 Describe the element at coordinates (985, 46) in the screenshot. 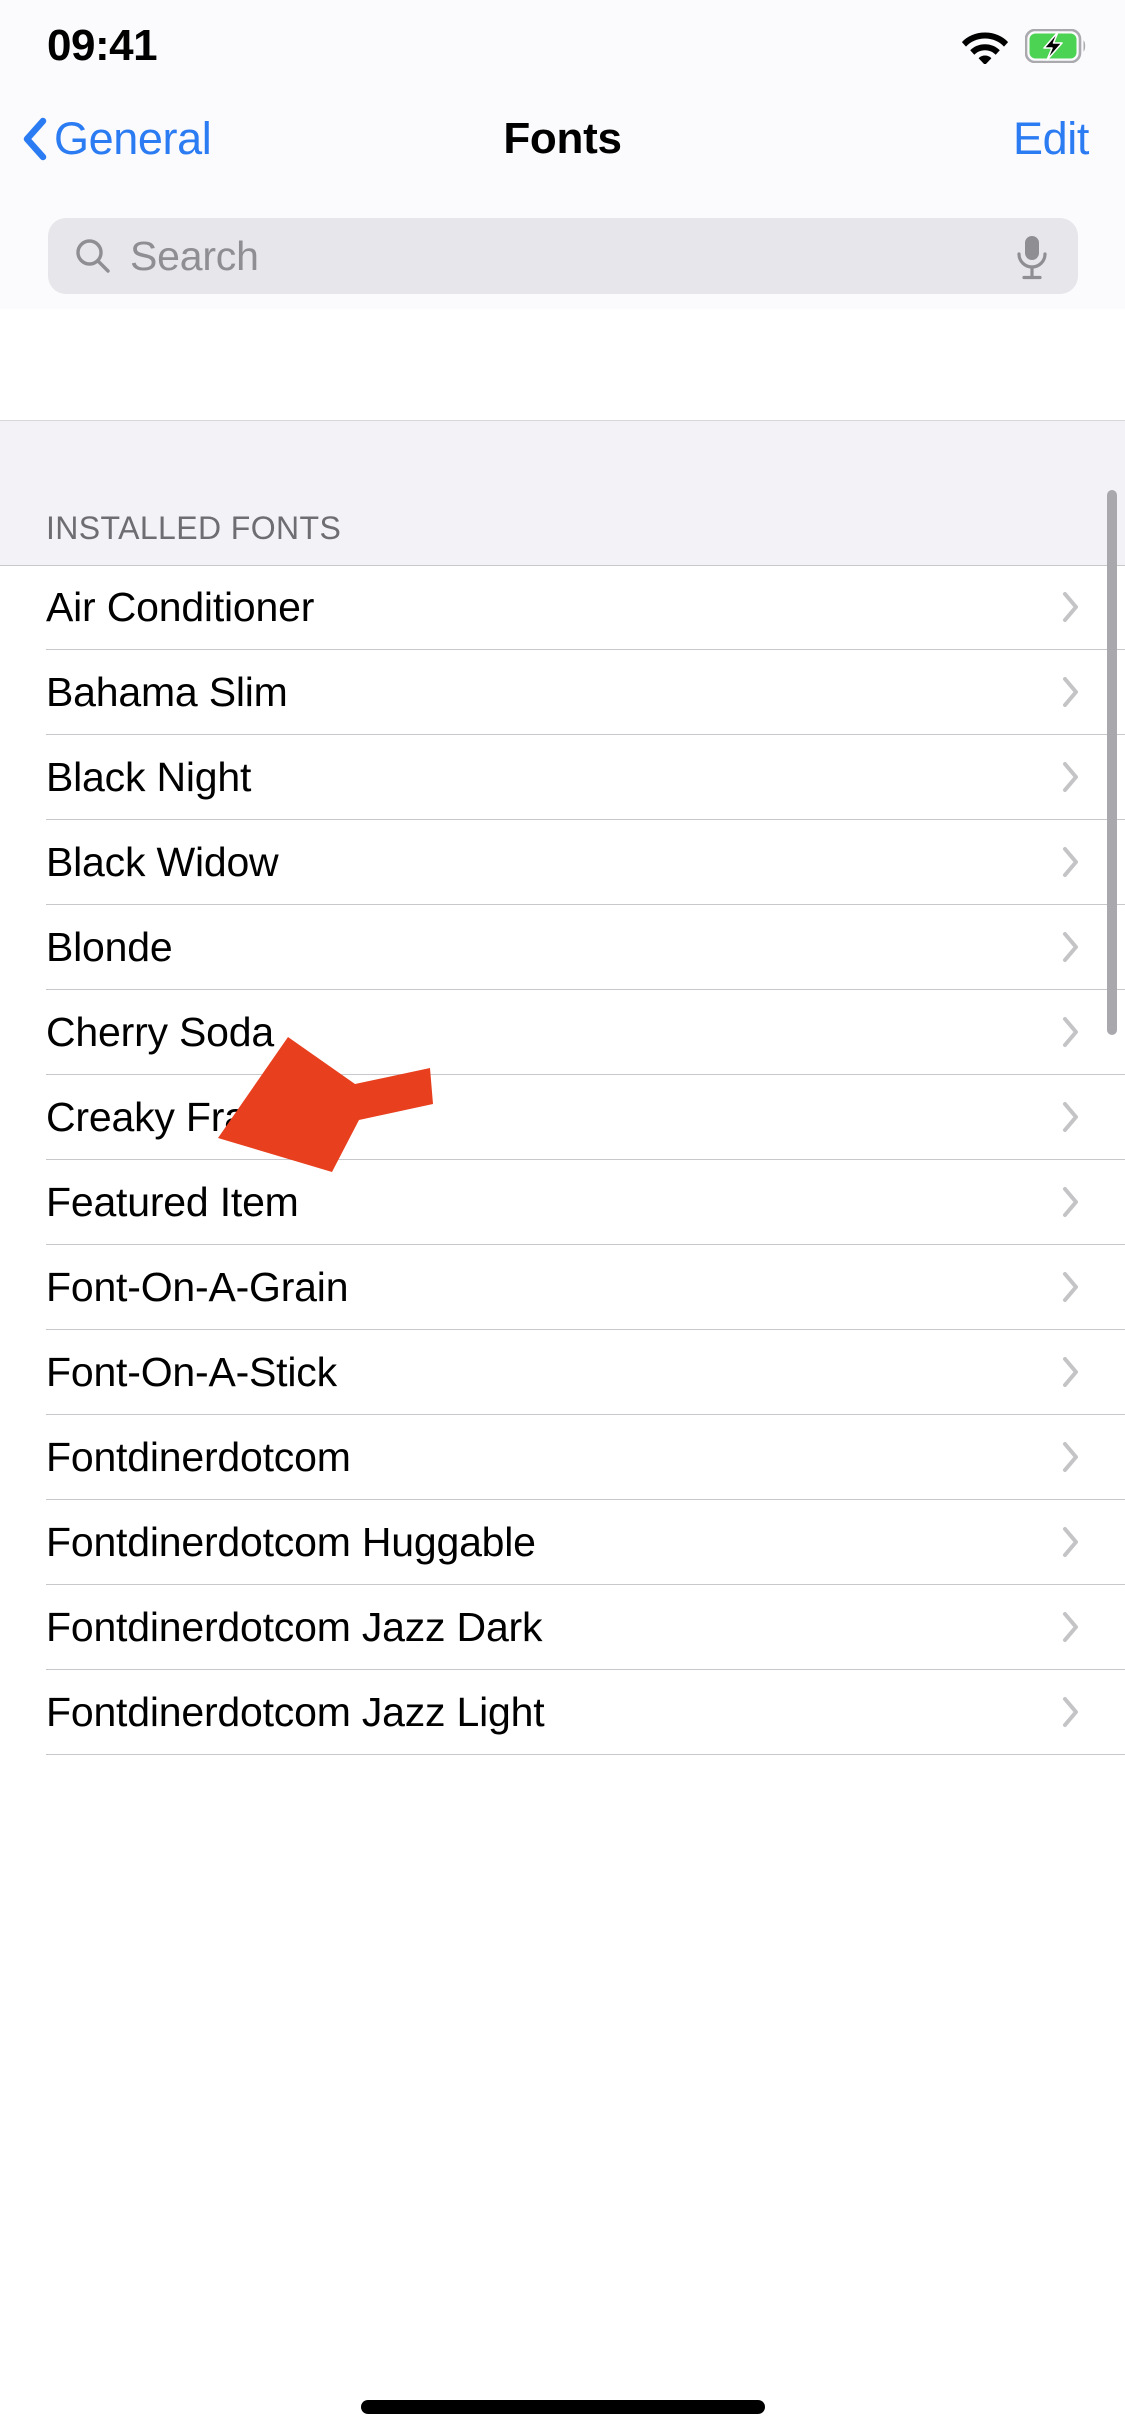

I see `wifi-icon` at that location.